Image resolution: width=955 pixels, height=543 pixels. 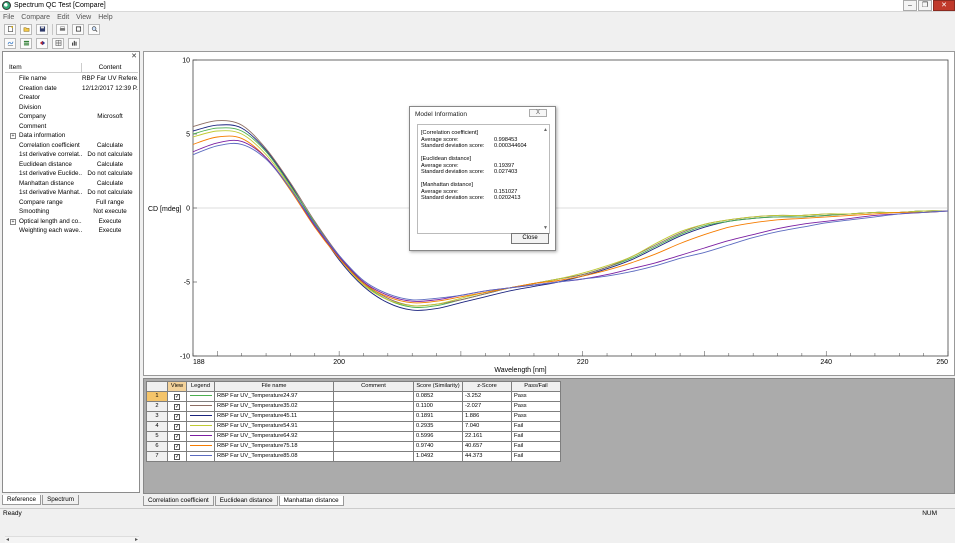 What do you see at coordinates (274, 426) in the screenshot?
I see `file-name-cell: RBP Far UV_Temperature54.91` at bounding box center [274, 426].